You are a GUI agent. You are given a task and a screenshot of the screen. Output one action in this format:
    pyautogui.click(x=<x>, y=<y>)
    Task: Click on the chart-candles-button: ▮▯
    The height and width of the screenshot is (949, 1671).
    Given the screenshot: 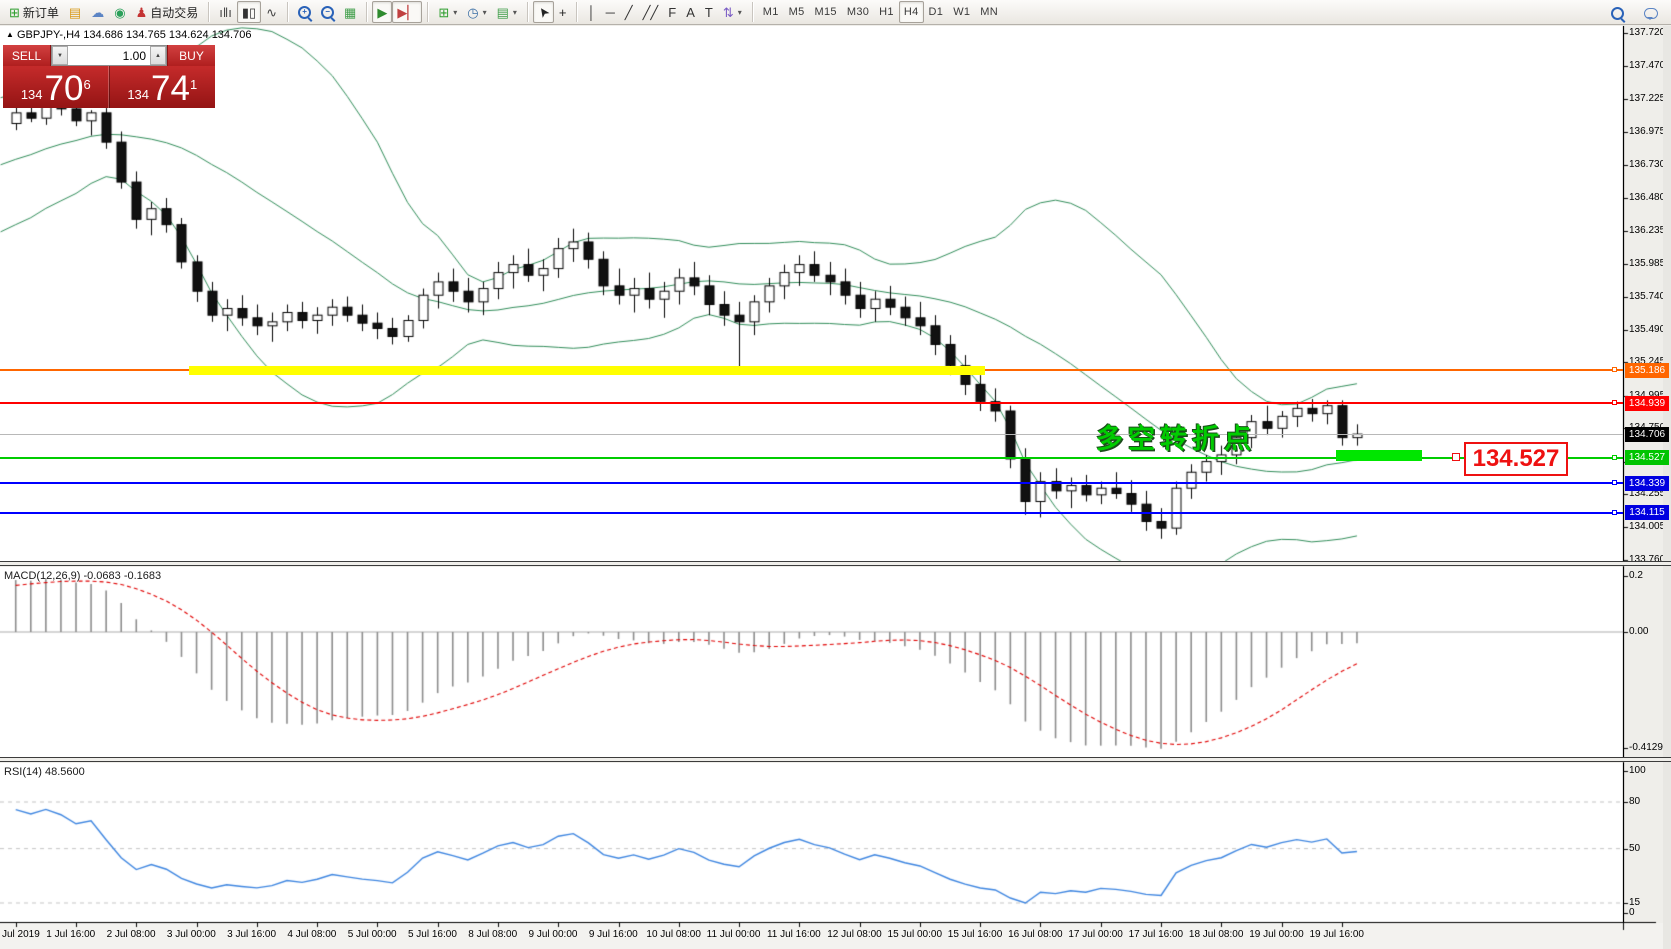 What is the action you would take?
    pyautogui.click(x=249, y=12)
    